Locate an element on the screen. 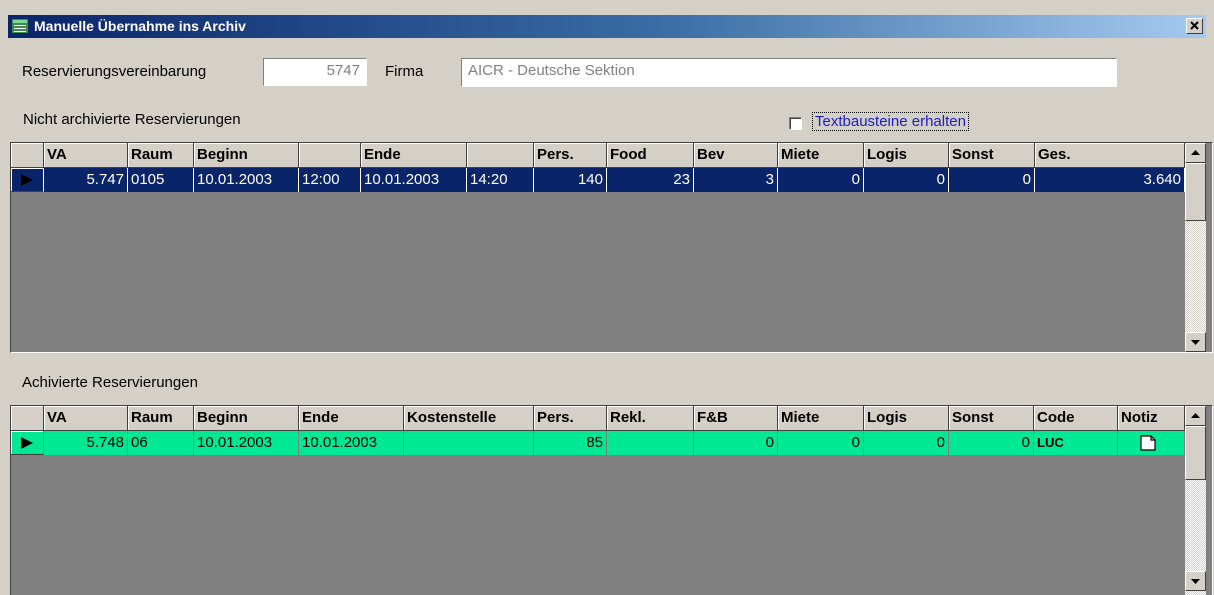  cell-notiz is located at coordinates (1151, 443).